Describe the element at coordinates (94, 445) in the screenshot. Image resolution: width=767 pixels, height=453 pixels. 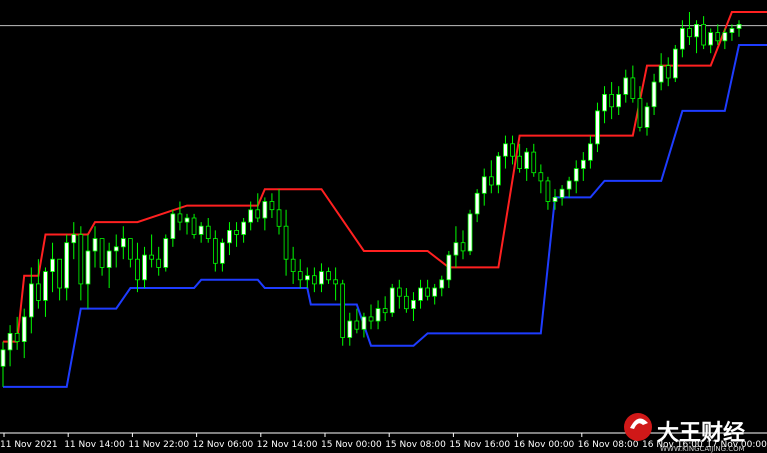
I see `x-tick-label: 11 Nov 14:00` at that location.